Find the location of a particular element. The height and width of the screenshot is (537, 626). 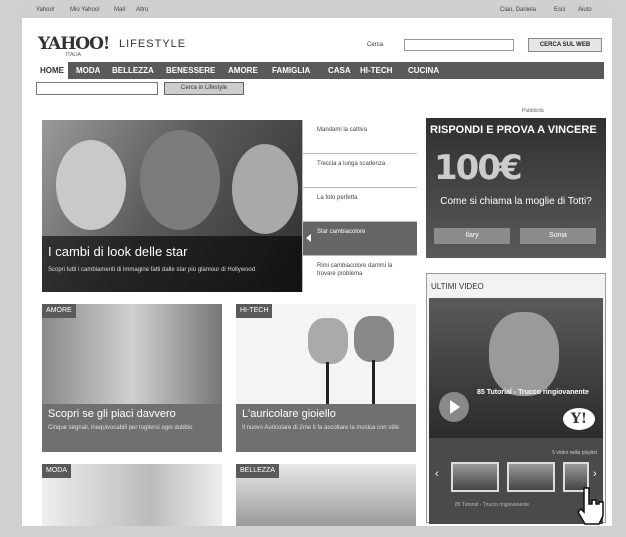

hero-list-item-active: Star cambiacolore is located at coordinates (360, 239).